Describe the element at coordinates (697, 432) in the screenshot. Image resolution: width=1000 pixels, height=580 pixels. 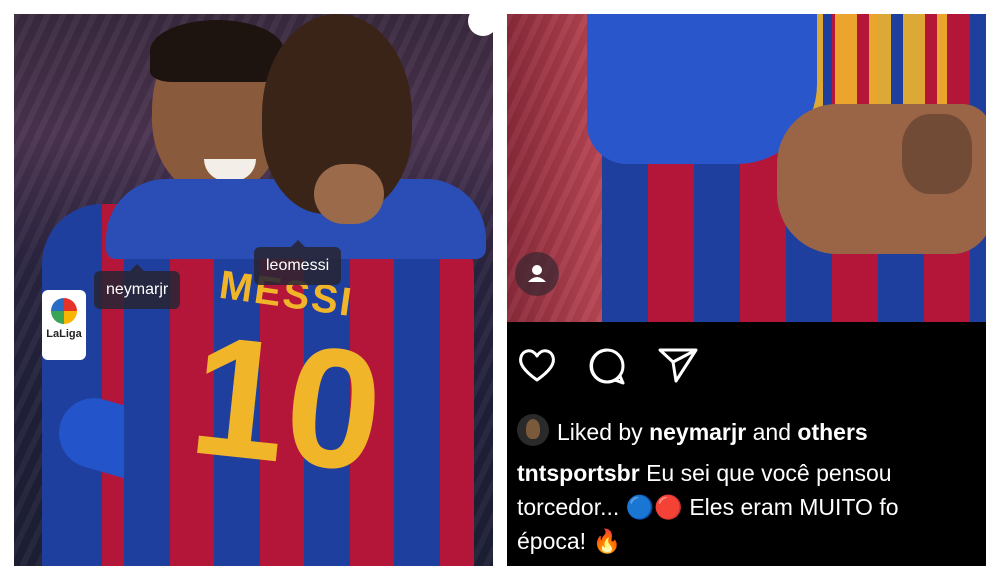
I see `likes-user-link: neymarjr` at that location.